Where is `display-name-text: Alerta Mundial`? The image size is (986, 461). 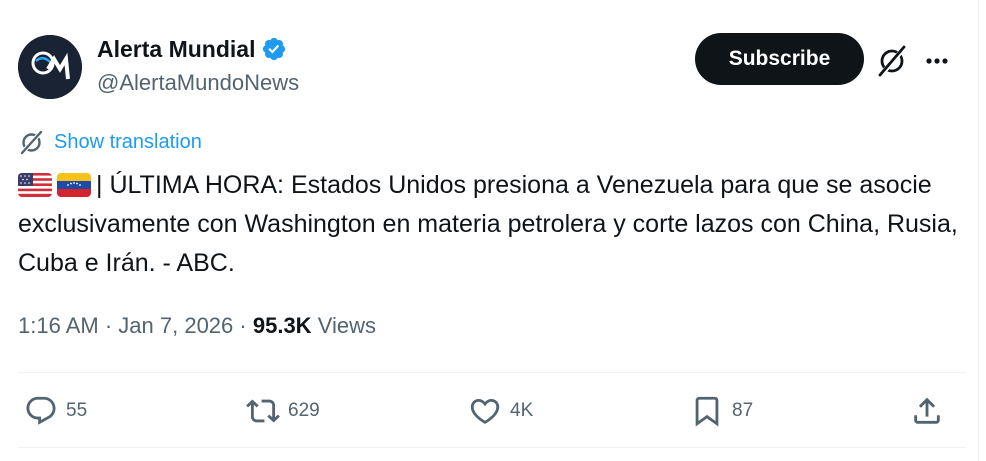
display-name-text: Alerta Mundial is located at coordinates (176, 49).